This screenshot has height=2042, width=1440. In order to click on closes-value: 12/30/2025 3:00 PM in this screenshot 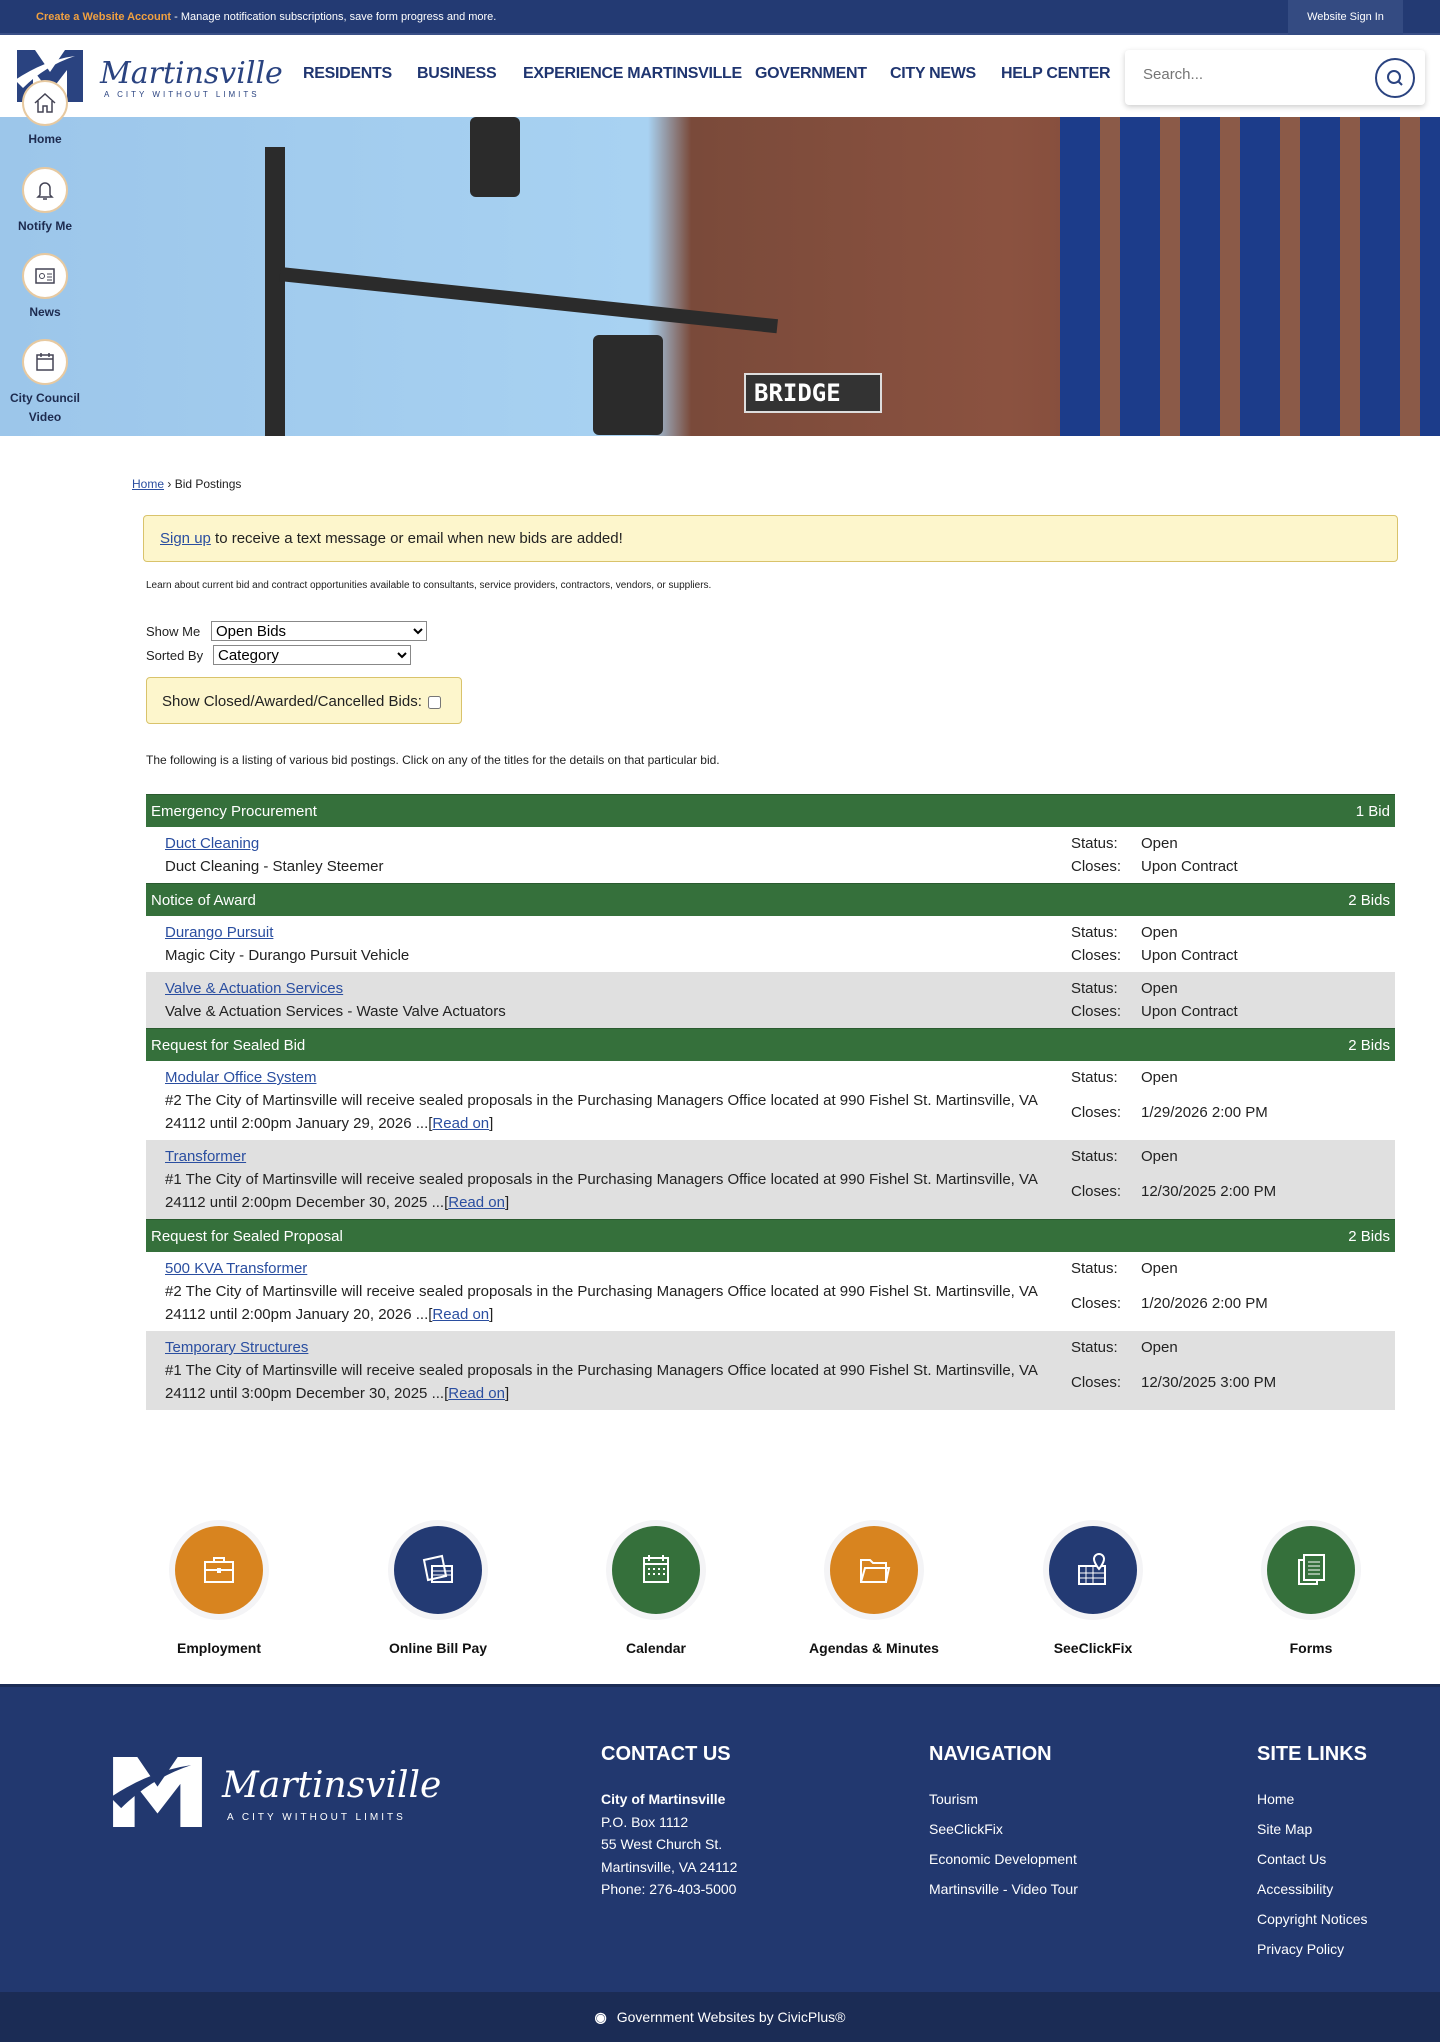, I will do `click(1209, 1382)`.